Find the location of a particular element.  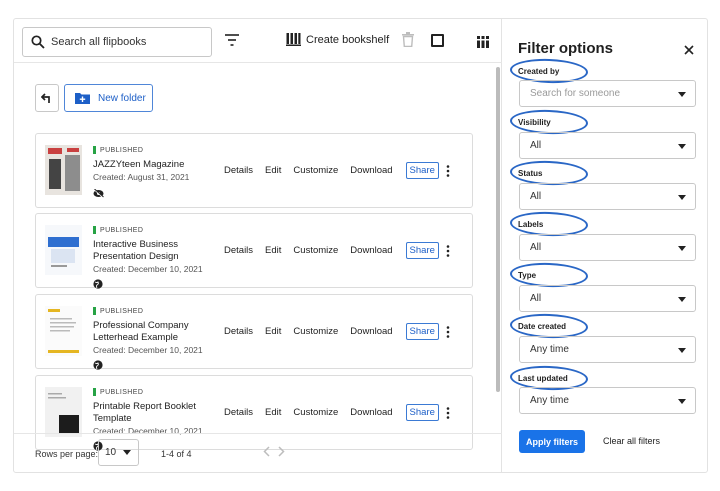

created-date: Created: August 31, 2021 is located at coordinates (141, 177).